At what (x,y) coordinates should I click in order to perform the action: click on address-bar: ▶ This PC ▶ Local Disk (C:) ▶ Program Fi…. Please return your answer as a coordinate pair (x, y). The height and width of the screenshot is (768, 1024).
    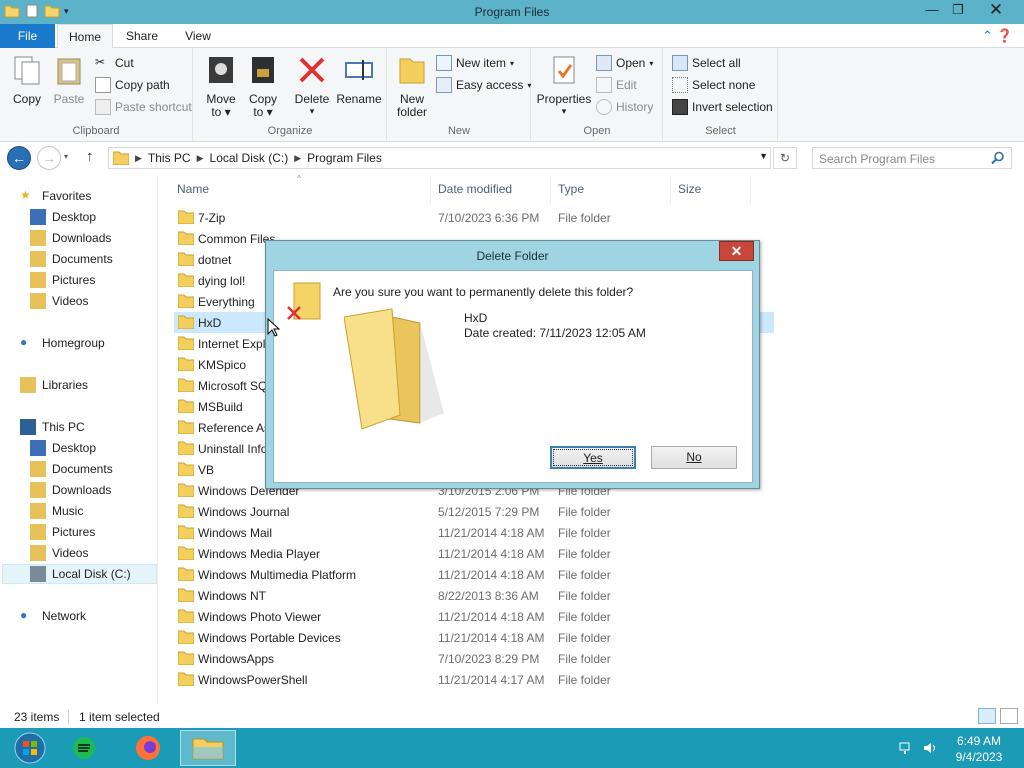
    Looking at the image, I should click on (439, 158).